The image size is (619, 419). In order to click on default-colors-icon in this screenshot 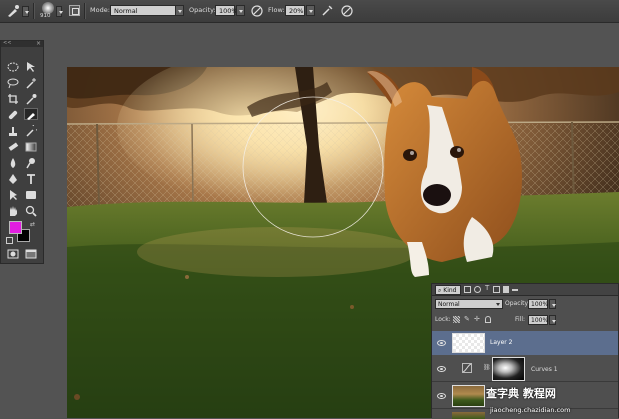, I will do `click(9, 240)`.